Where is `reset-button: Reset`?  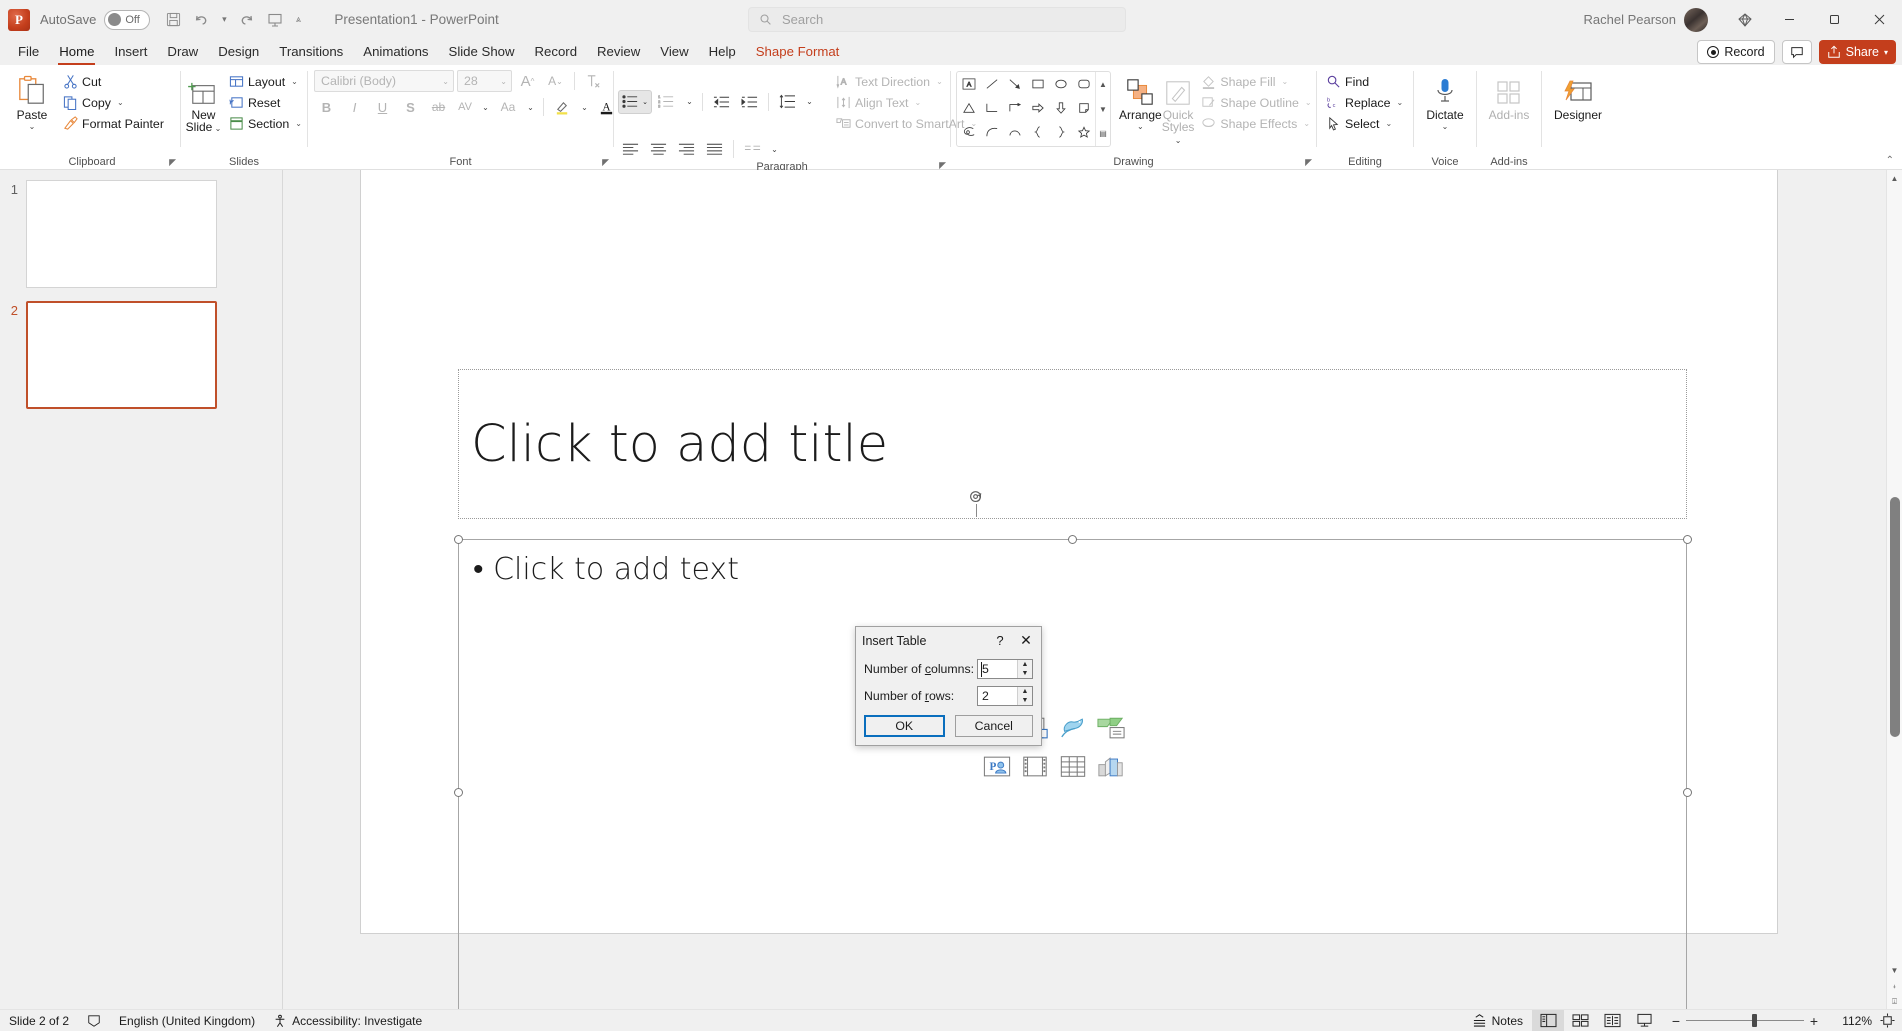
reset-button: Reset is located at coordinates (266, 102).